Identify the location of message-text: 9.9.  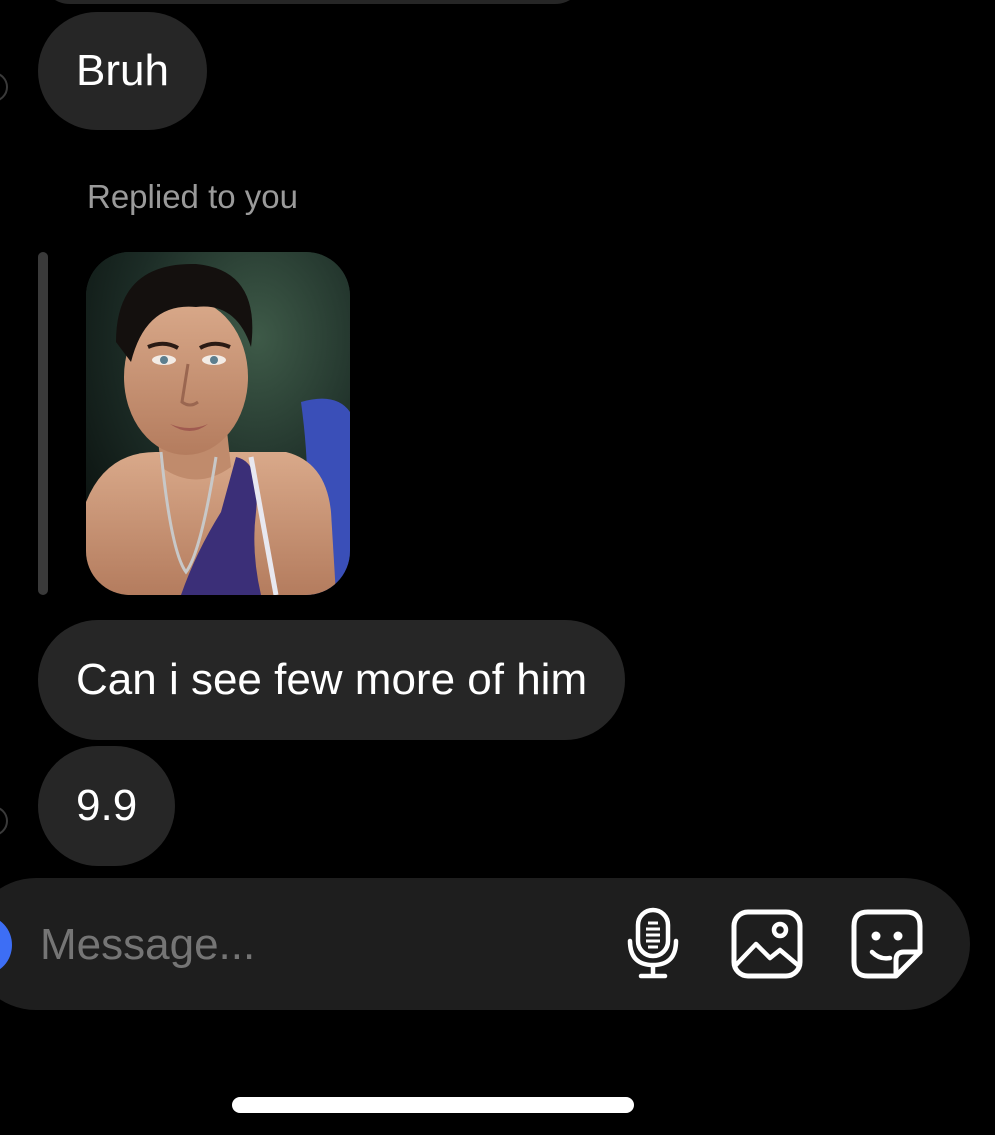
(107, 805).